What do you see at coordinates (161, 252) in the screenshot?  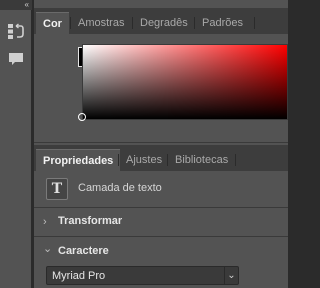 I see `section-caractere: ⌄ Caractere` at bounding box center [161, 252].